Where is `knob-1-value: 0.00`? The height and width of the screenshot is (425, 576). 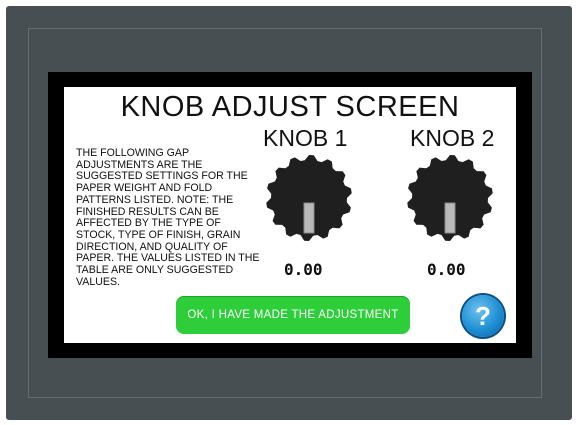
knob-1-value: 0.00 is located at coordinates (303, 269).